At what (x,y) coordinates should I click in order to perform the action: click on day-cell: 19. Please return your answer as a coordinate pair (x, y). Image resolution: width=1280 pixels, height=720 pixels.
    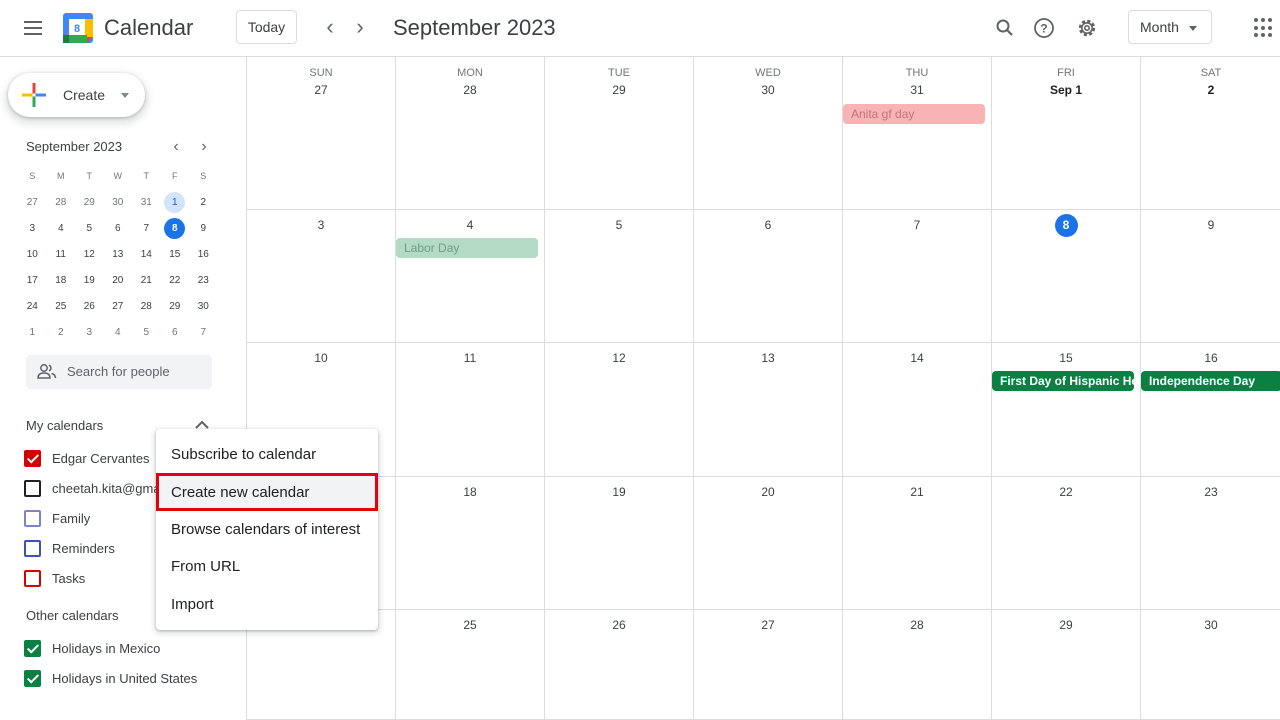
    Looking at the image, I should click on (619, 543).